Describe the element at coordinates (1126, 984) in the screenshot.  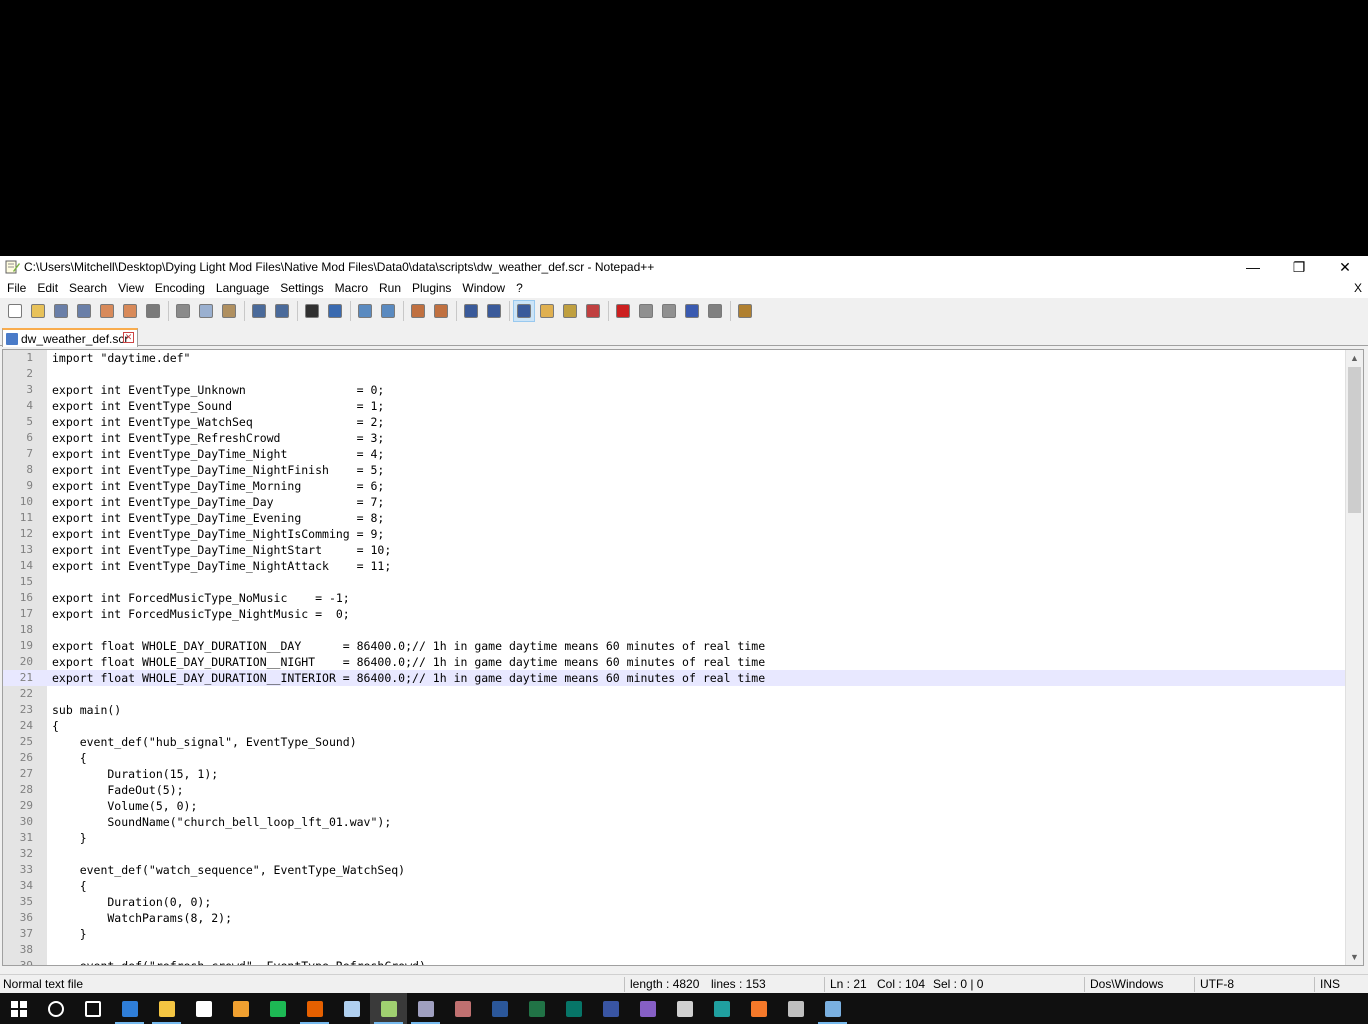
I see `status-eol: Dos\Windows` at that location.